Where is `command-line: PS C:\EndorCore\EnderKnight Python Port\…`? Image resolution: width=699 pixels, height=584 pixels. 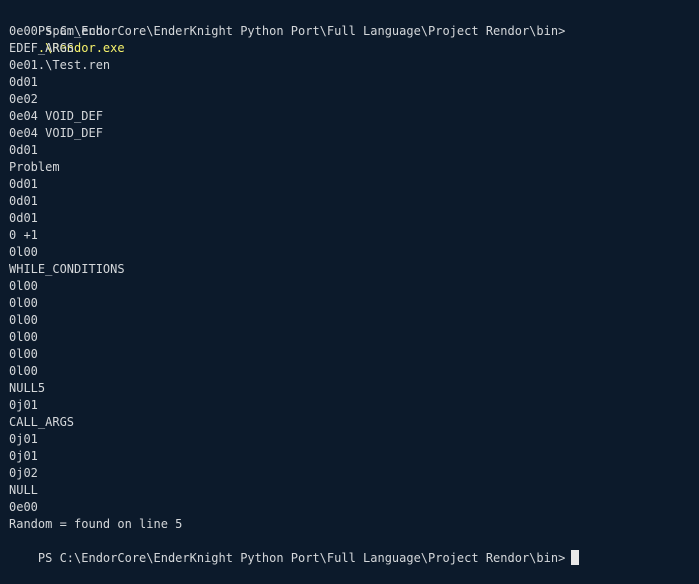 command-line: PS C:\EndorCore\EnderKnight Python Port\… is located at coordinates (354, 39).